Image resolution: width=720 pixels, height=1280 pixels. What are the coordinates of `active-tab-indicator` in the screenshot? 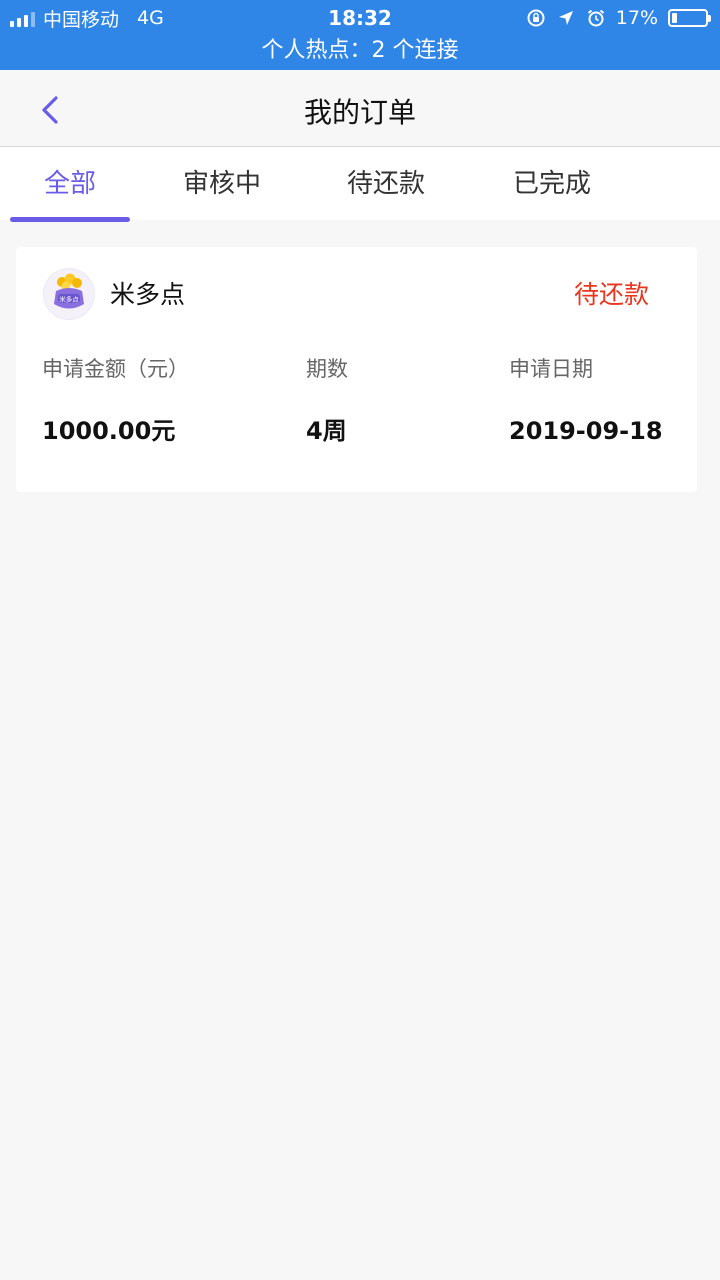 It's located at (70, 219).